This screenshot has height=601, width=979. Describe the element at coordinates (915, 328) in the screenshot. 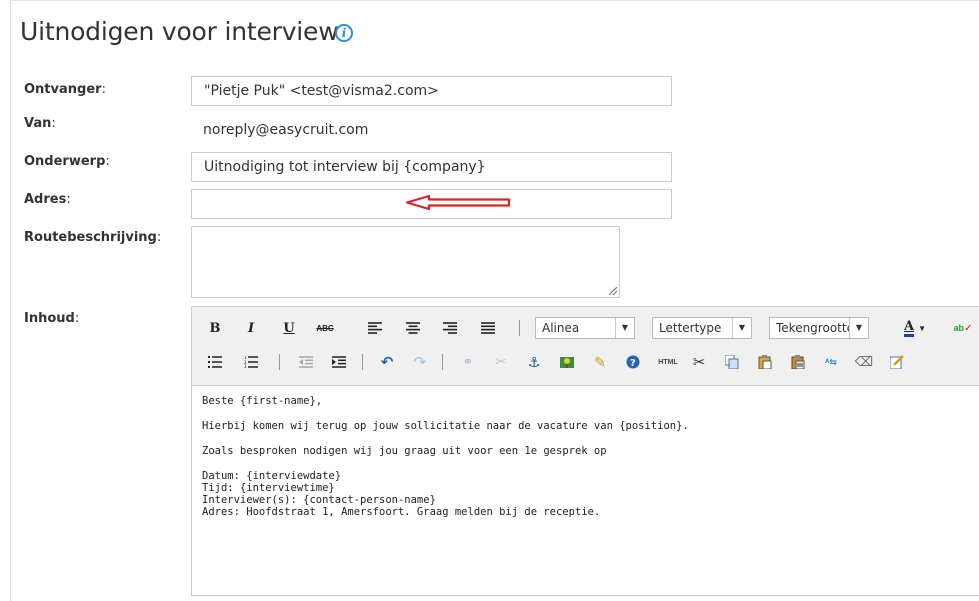

I see `text-color-icon: A ▼` at that location.